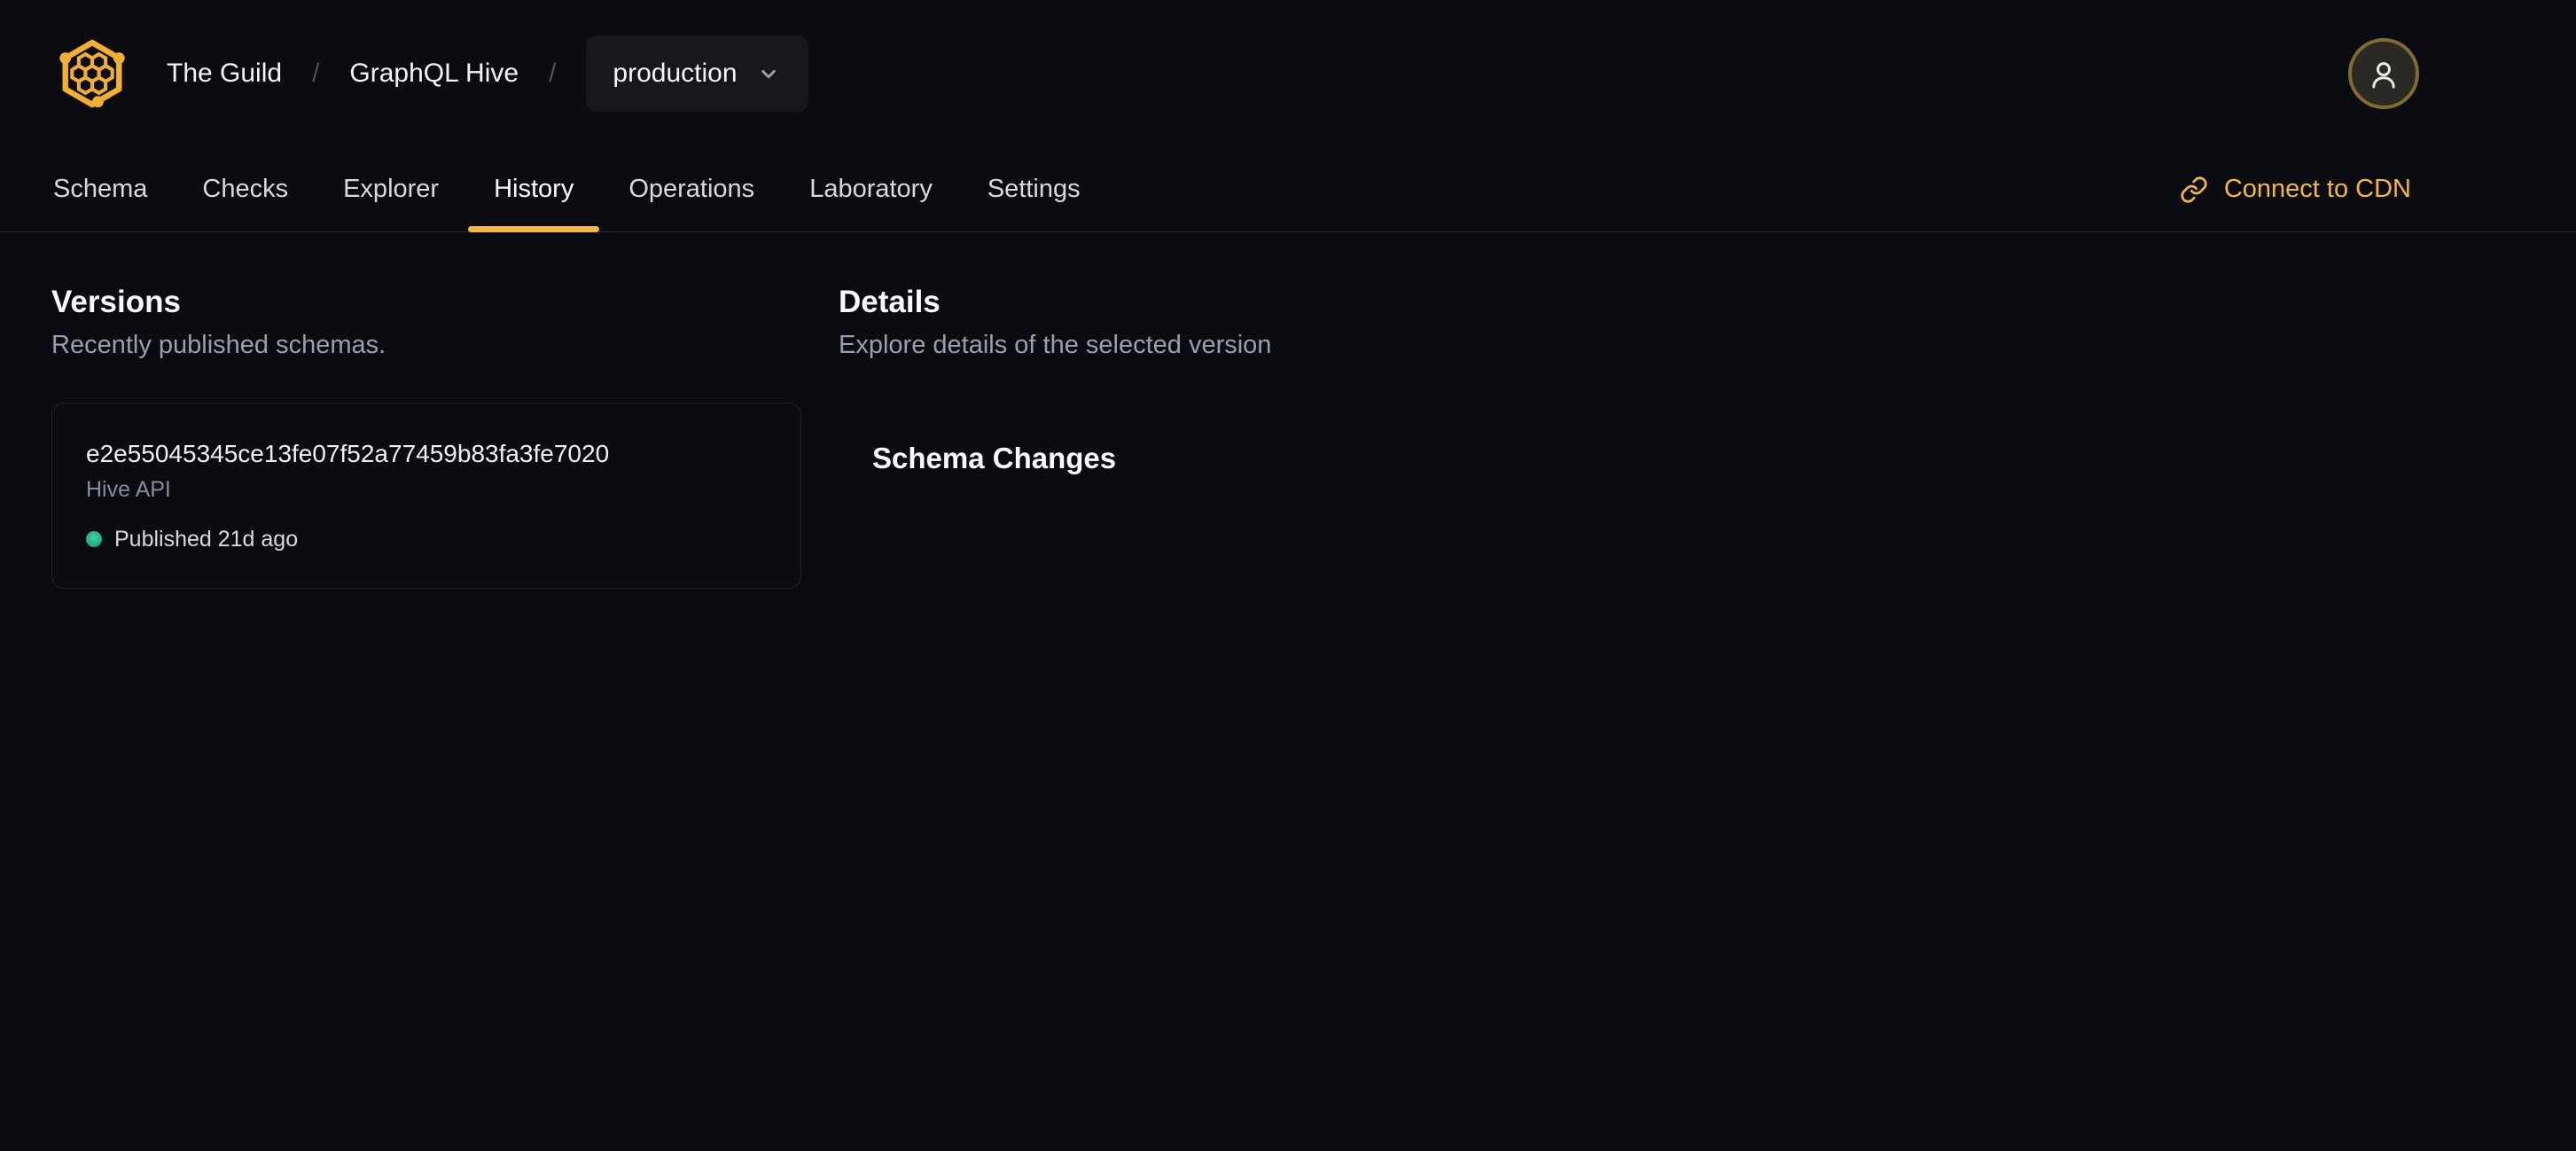 The height and width of the screenshot is (1151, 2576). I want to click on tab-operations: Operations, so click(691, 189).